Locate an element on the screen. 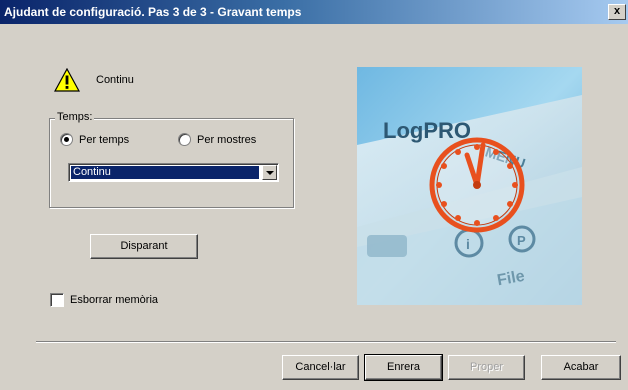 Image resolution: width=628 pixels, height=390 pixels. radio-per-mostres-label: Per mostres is located at coordinates (227, 139).